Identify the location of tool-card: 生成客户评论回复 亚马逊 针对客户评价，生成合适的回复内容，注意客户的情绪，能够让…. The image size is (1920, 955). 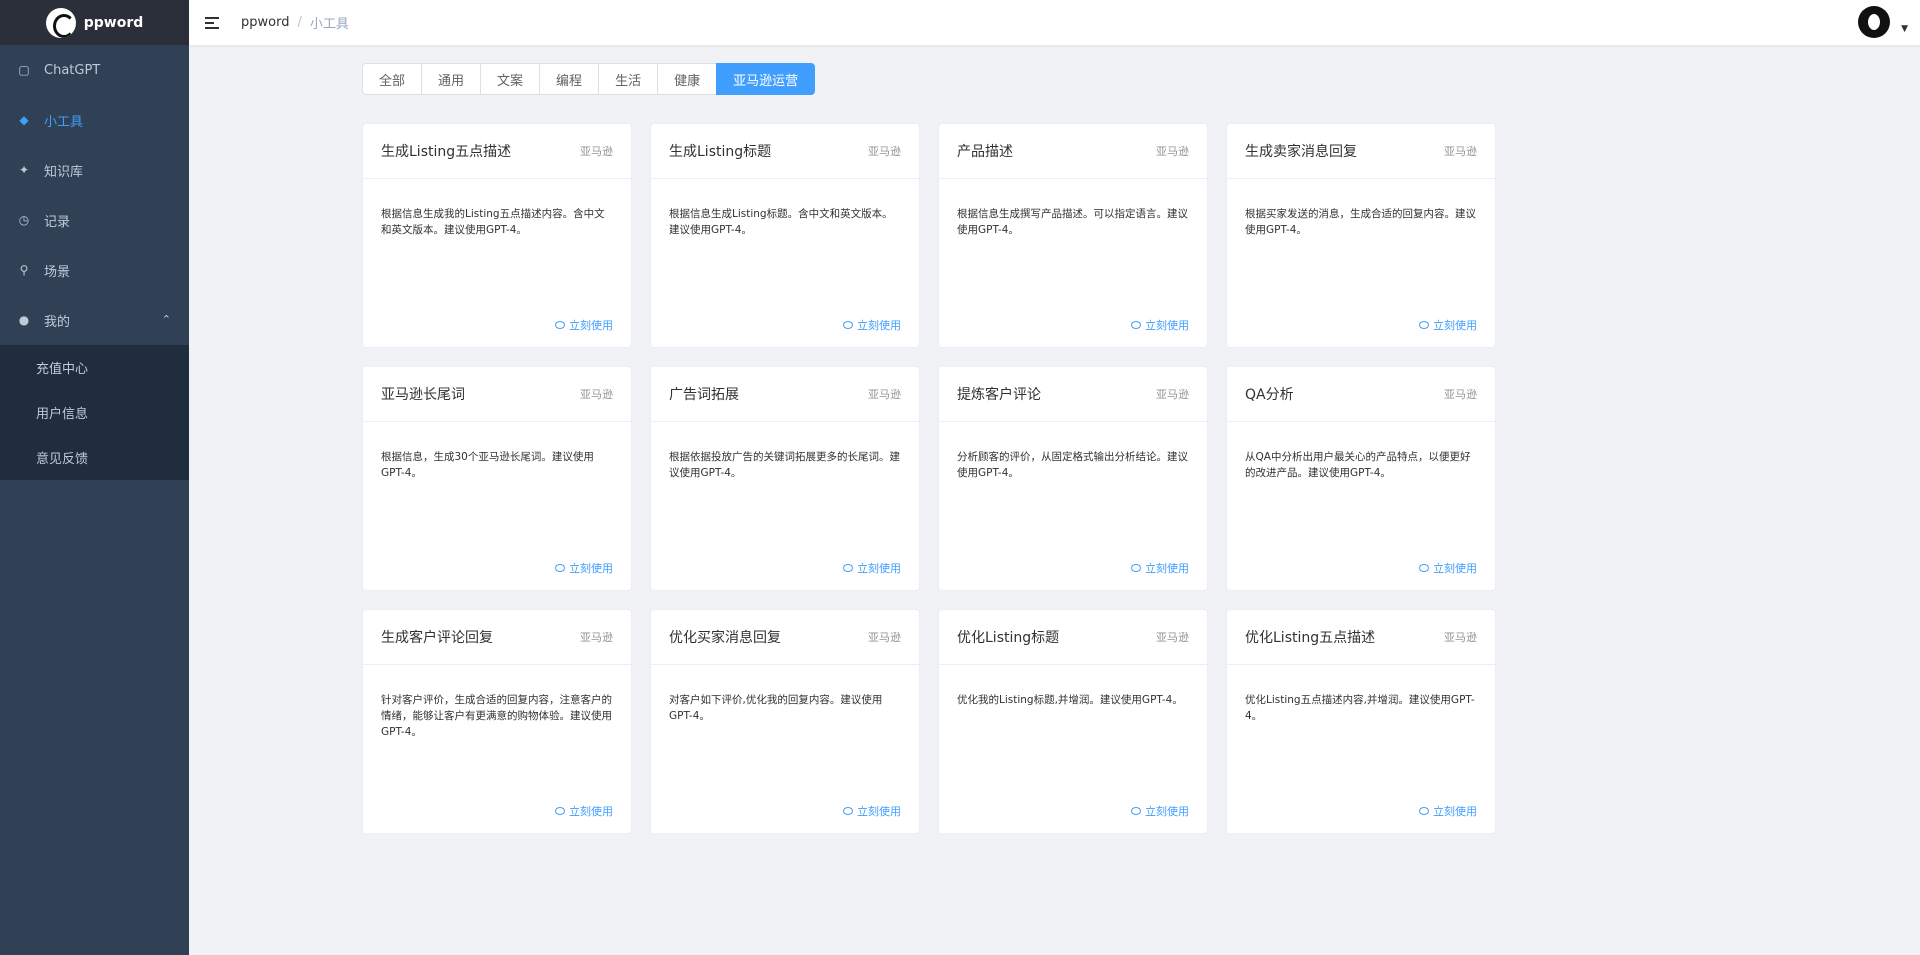
(497, 721).